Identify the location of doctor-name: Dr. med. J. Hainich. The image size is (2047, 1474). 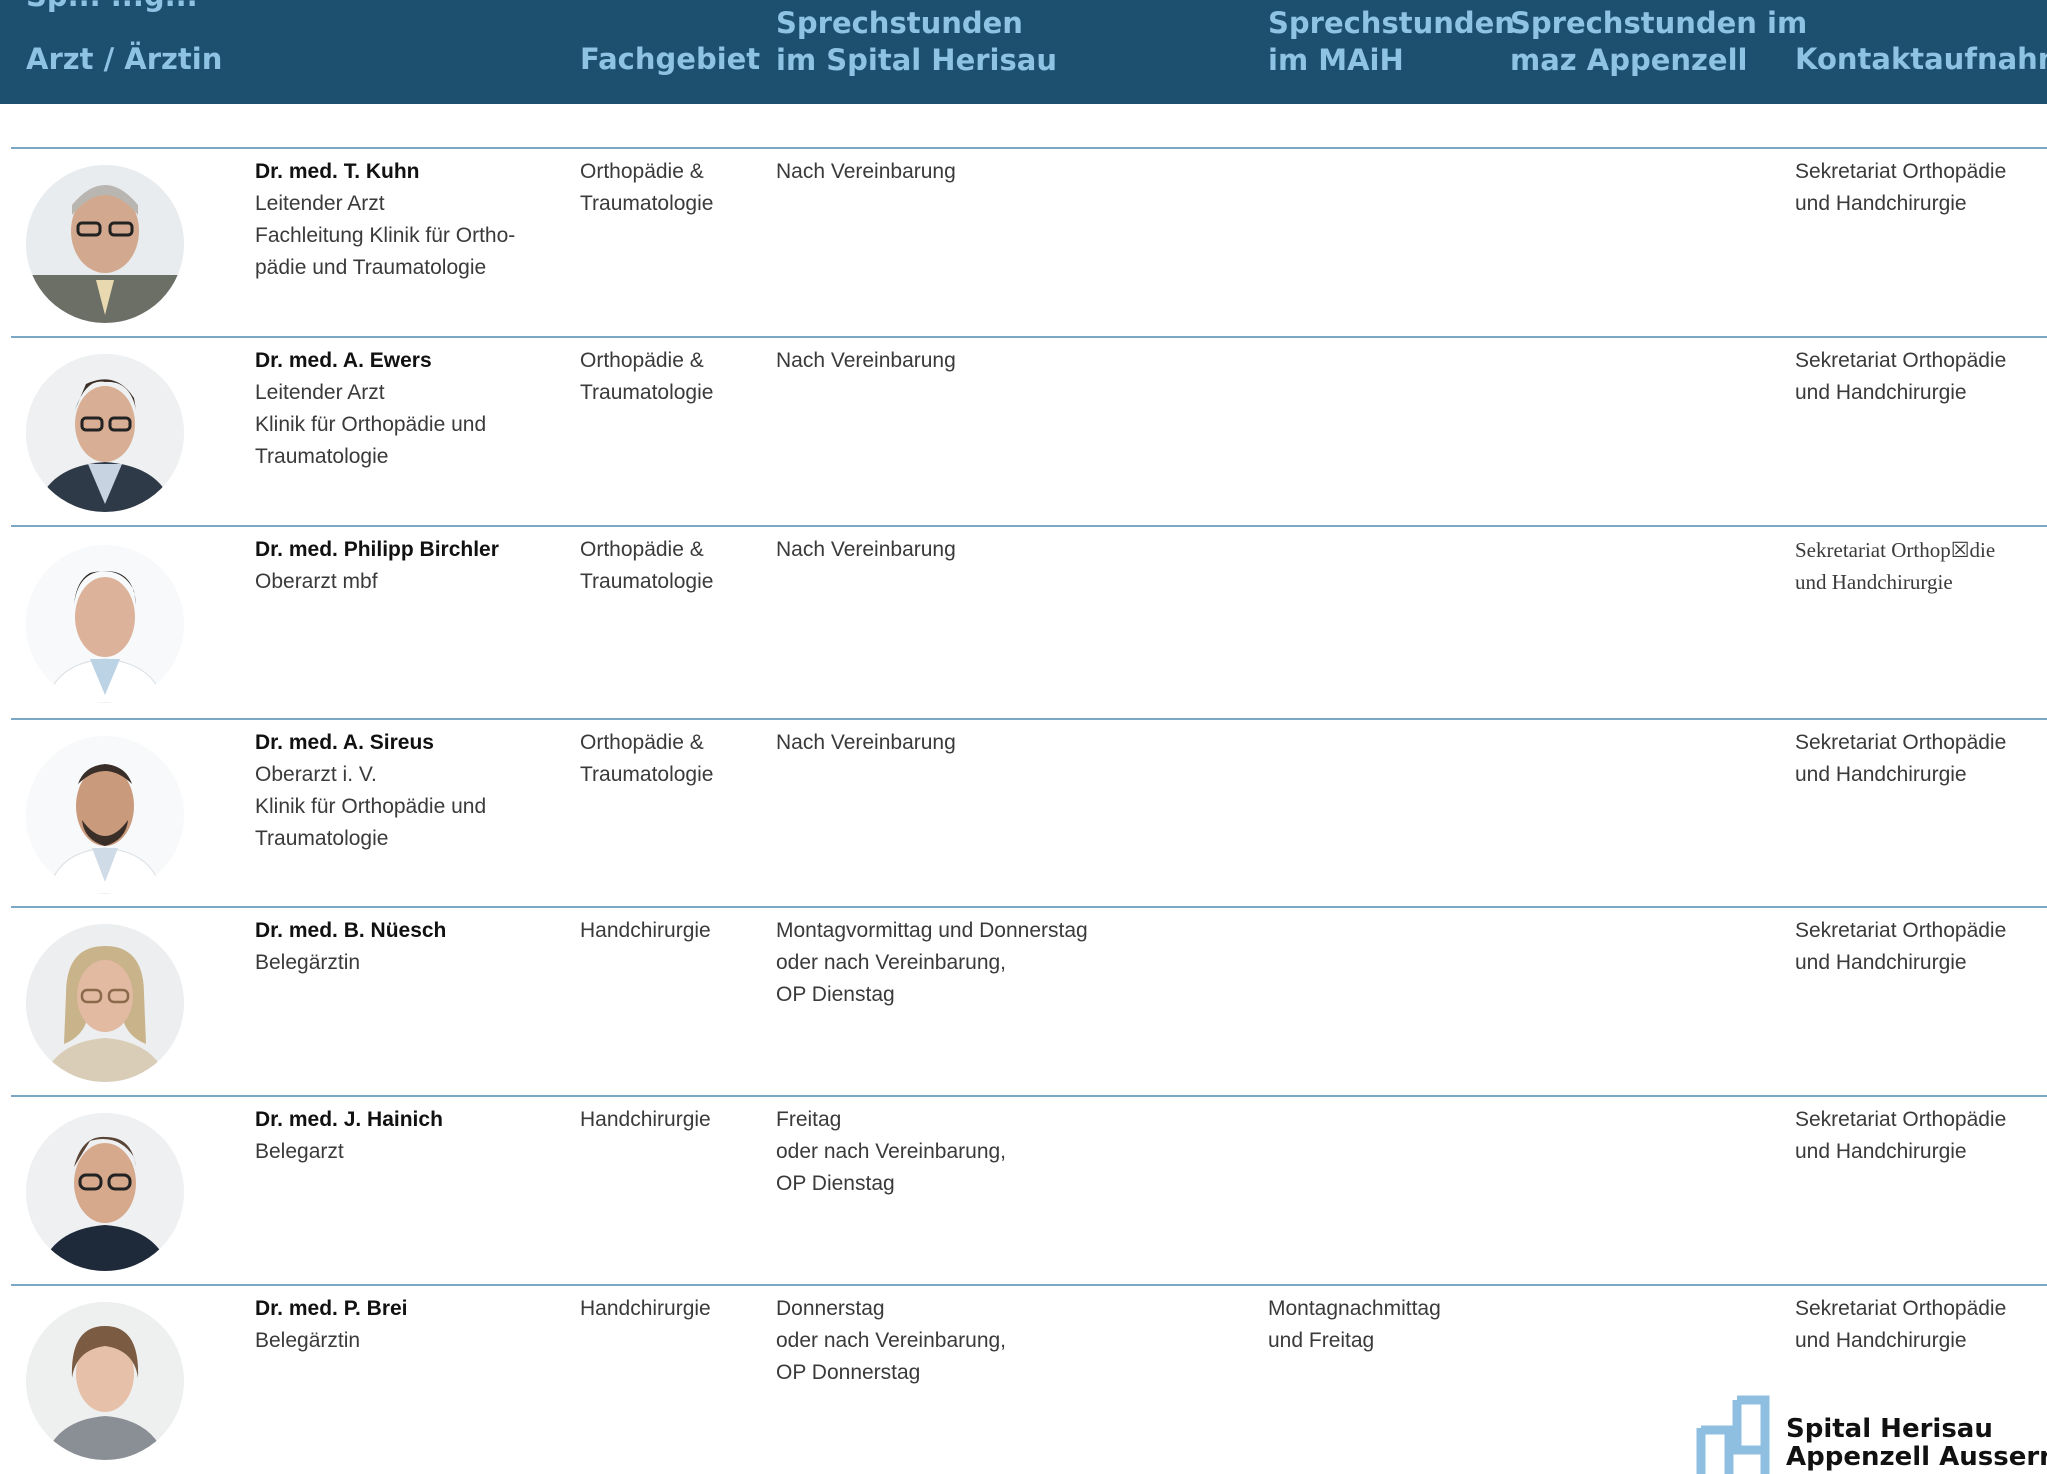
(349, 1119).